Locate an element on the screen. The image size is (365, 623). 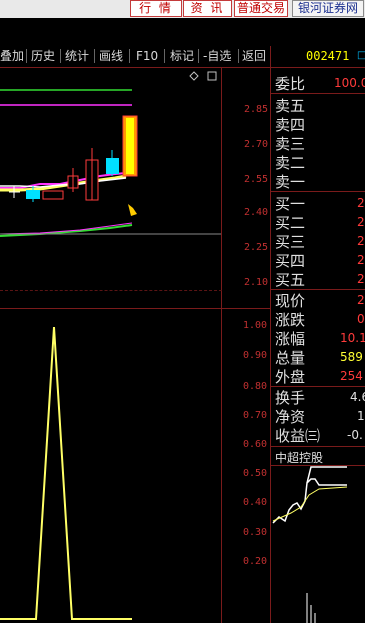
f10-button: F10 is located at coordinates (147, 56).